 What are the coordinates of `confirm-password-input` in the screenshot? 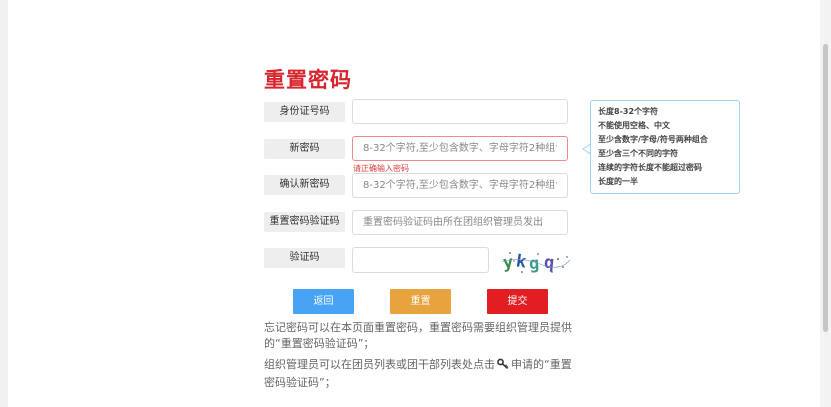 It's located at (460, 185).